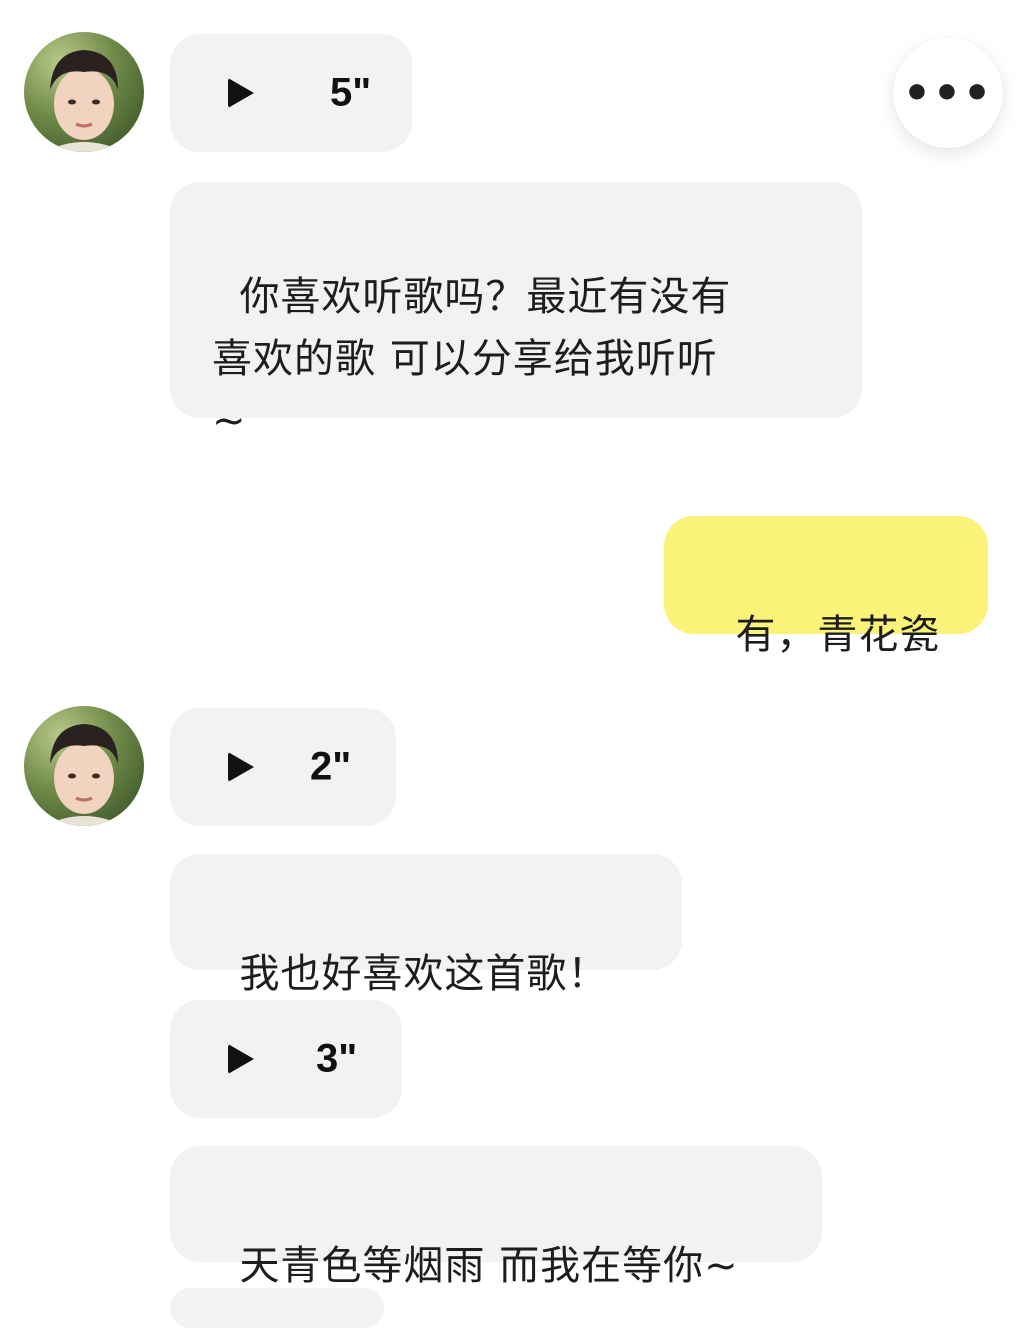 This screenshot has width=1031, height=1328. I want to click on more-options-button: •••, so click(948, 93).